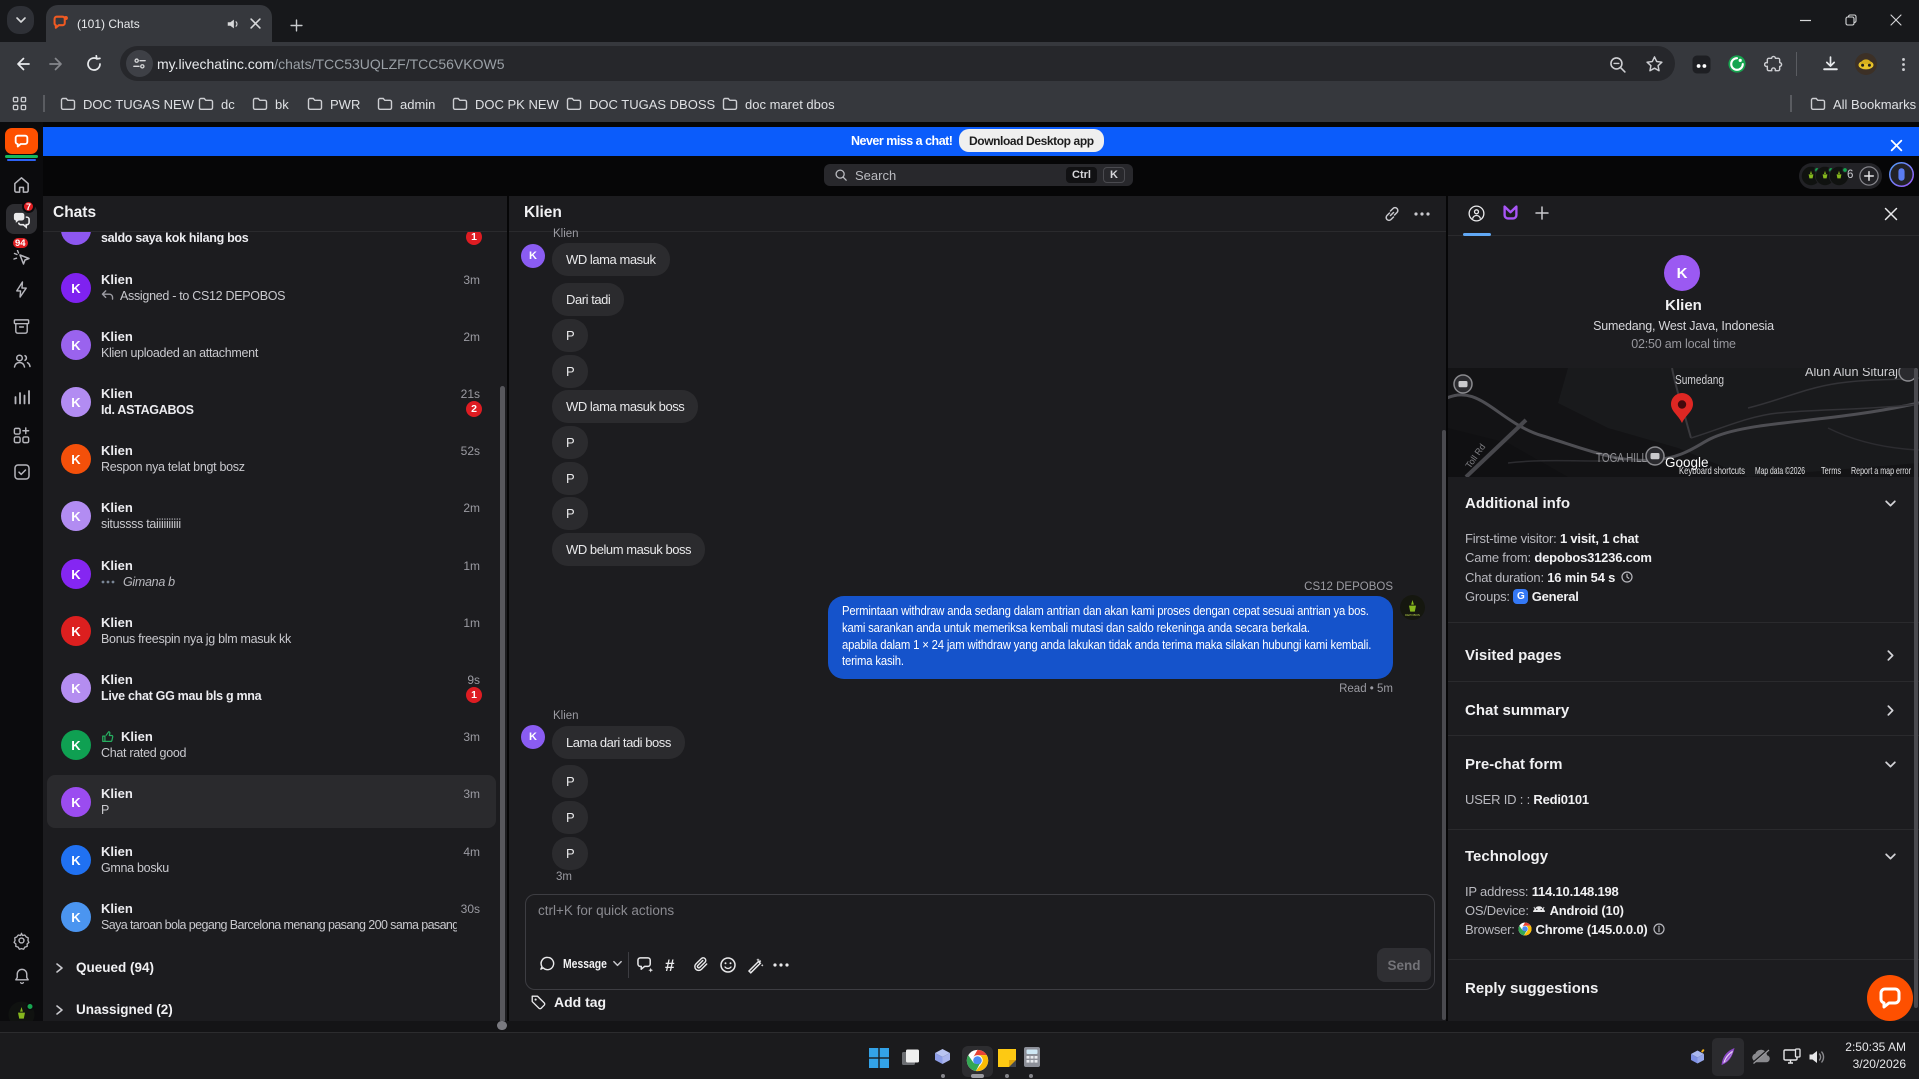  I want to click on svg-text: Report a map error, so click(1881, 471).